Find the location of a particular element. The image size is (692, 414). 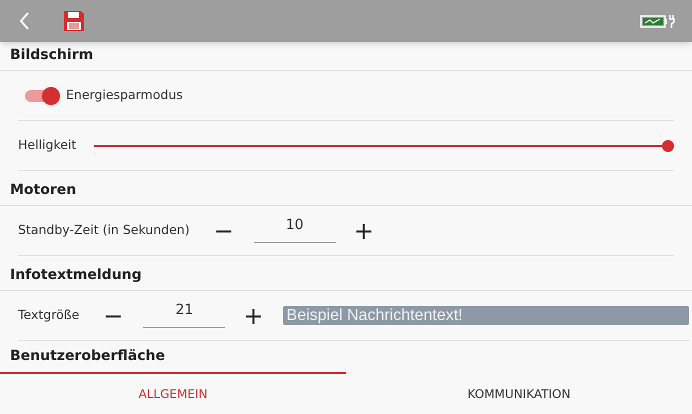

tab: KOMMUNIKATION is located at coordinates (519, 393).